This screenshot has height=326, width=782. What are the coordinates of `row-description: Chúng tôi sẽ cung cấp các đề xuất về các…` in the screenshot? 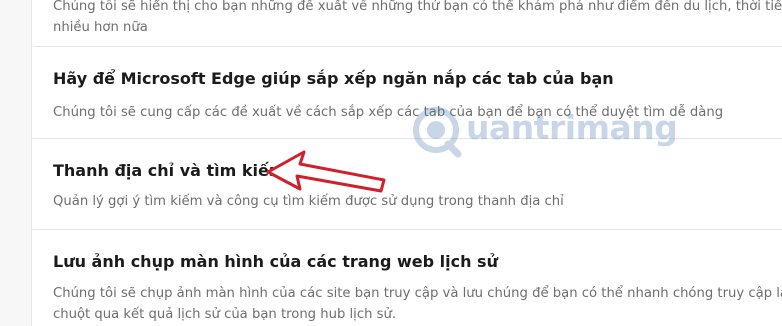 It's located at (388, 112).